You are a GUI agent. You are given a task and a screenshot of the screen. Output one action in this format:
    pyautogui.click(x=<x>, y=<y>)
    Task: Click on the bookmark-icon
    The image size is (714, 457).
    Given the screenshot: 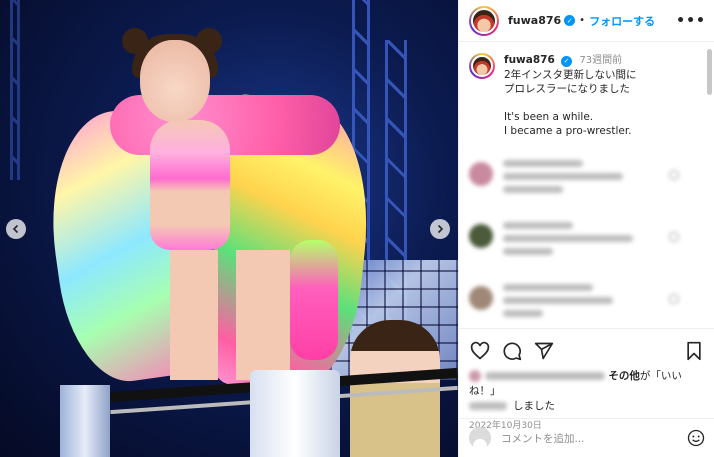 What is the action you would take?
    pyautogui.click(x=694, y=351)
    